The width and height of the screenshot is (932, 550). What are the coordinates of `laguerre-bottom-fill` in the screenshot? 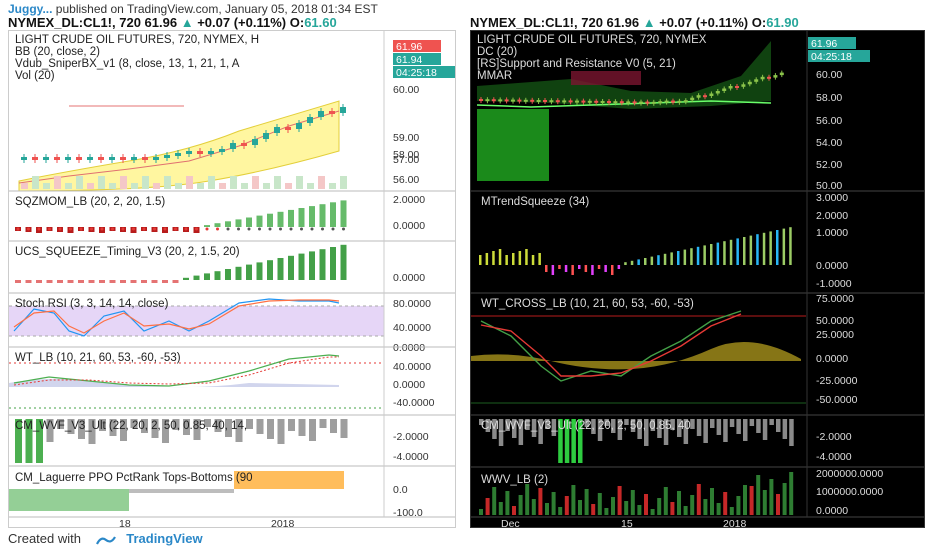 It's located at (69, 500).